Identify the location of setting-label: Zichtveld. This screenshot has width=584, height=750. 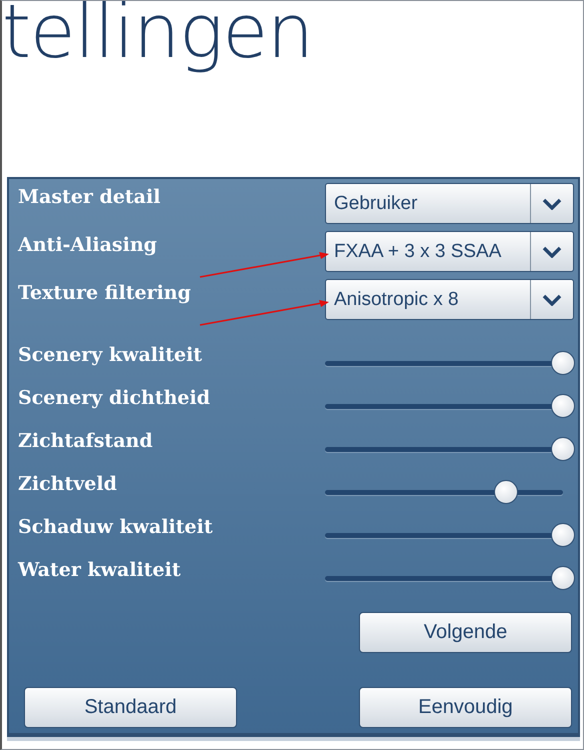
(68, 483).